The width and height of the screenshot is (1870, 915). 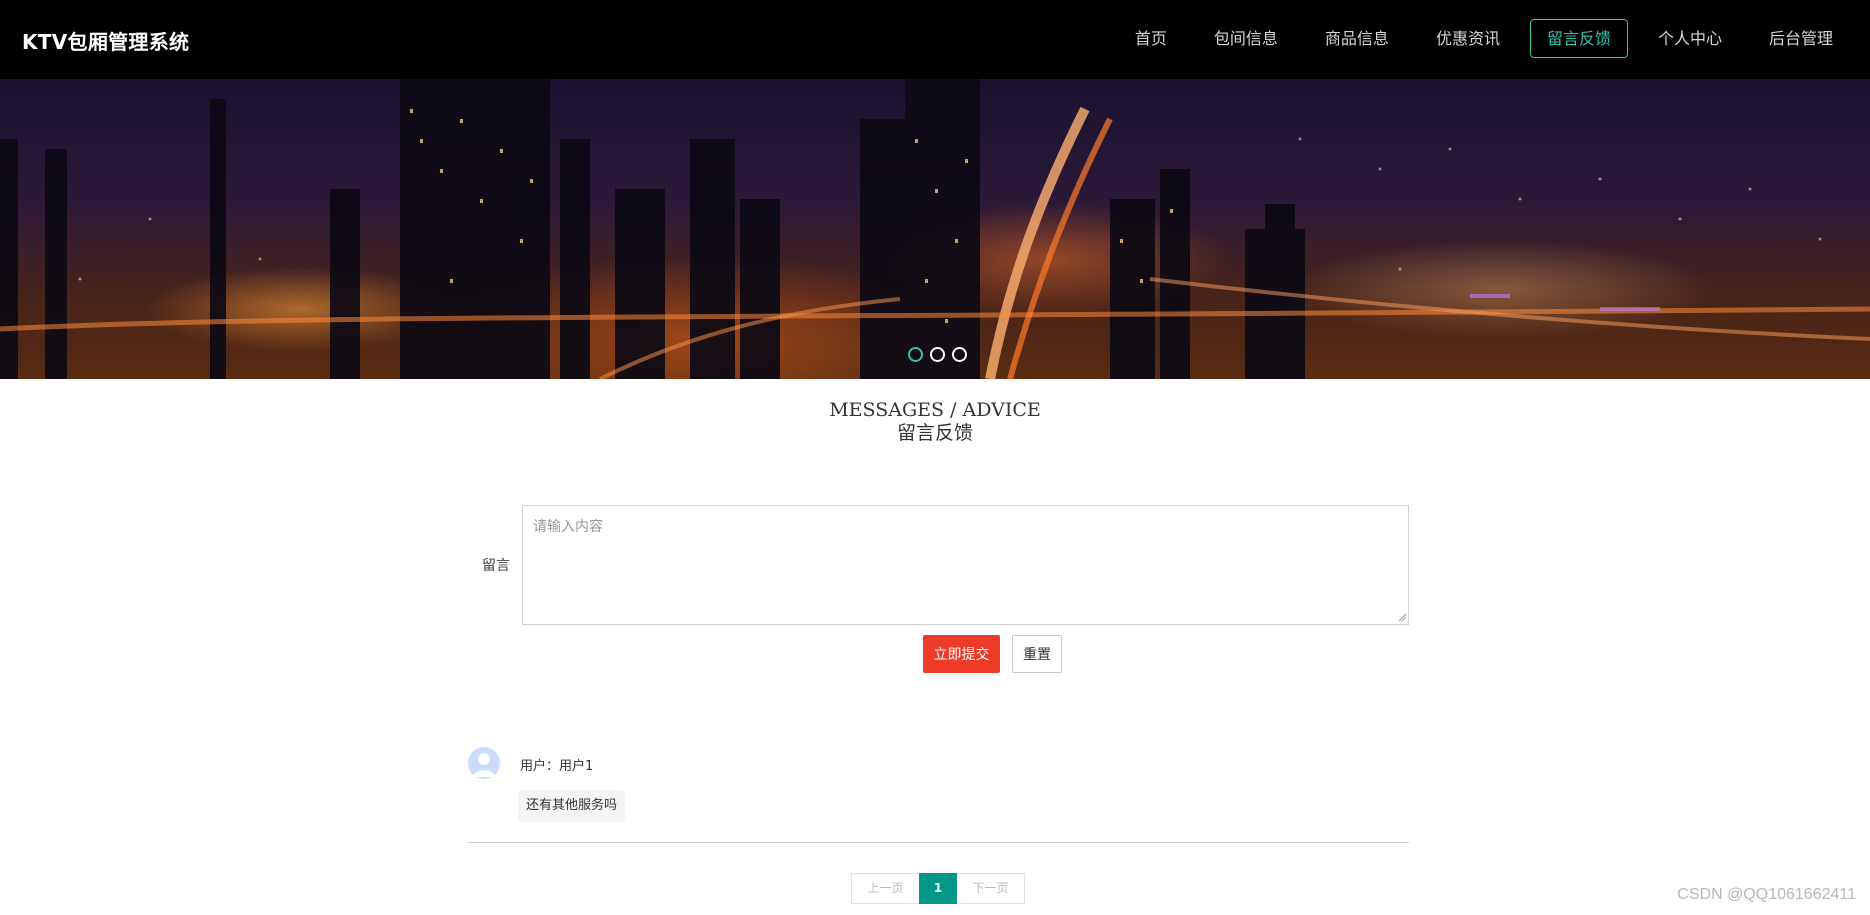 What do you see at coordinates (961, 654) in the screenshot?
I see `submit-button: 立即提交` at bounding box center [961, 654].